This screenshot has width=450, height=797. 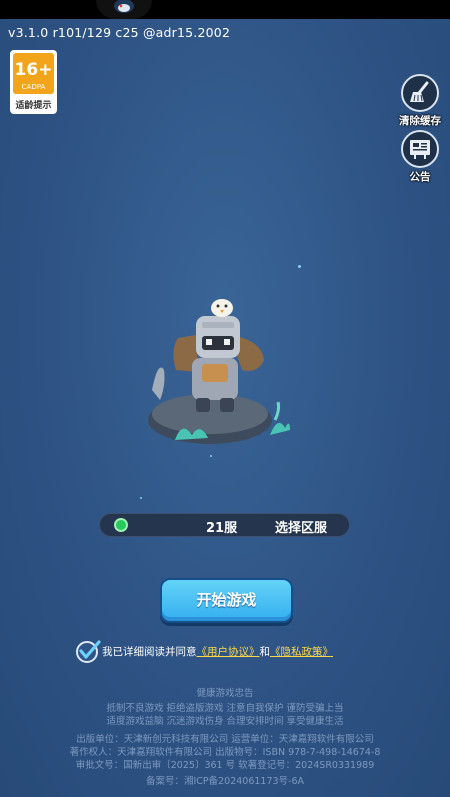 What do you see at coordinates (225, 9) in the screenshot?
I see `status-bar` at bounding box center [225, 9].